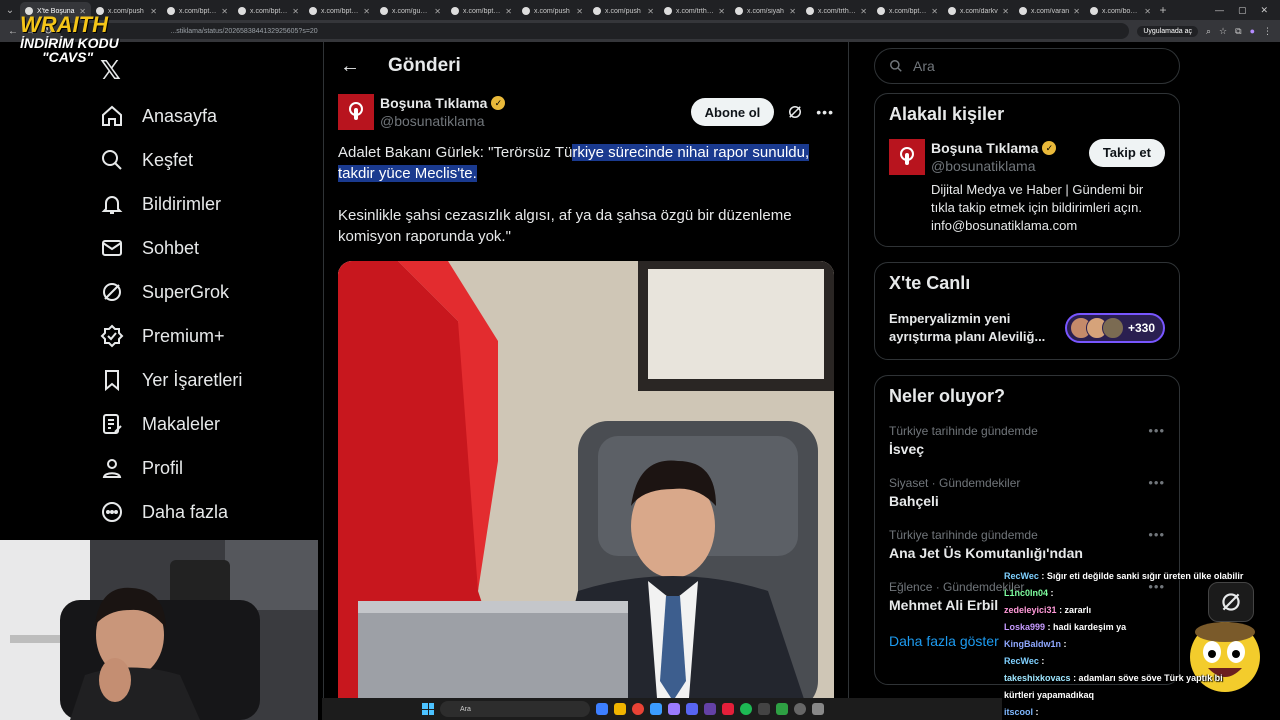 The height and width of the screenshot is (720, 1280). Describe the element at coordinates (1238, 31) in the screenshot. I see `extensions-icon: ⧉` at that location.